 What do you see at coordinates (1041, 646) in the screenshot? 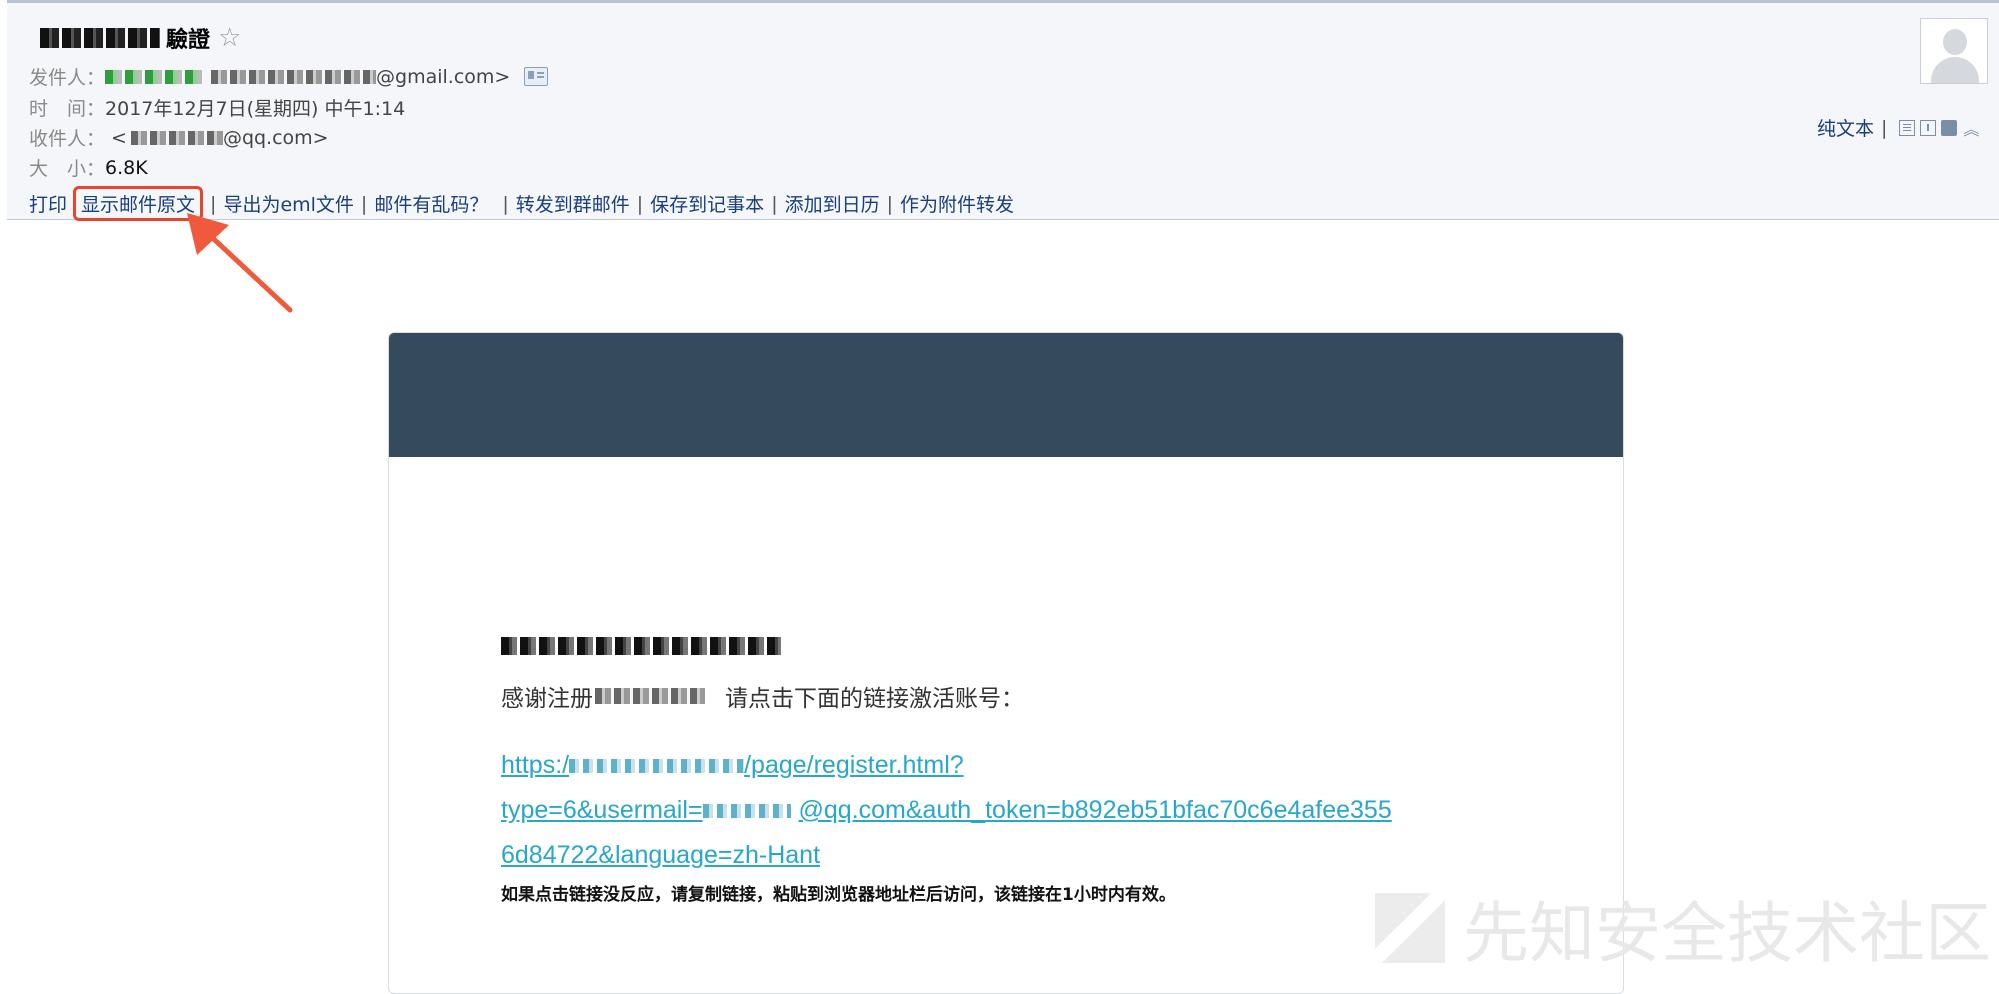
I see `greeting-redacted` at bounding box center [1041, 646].